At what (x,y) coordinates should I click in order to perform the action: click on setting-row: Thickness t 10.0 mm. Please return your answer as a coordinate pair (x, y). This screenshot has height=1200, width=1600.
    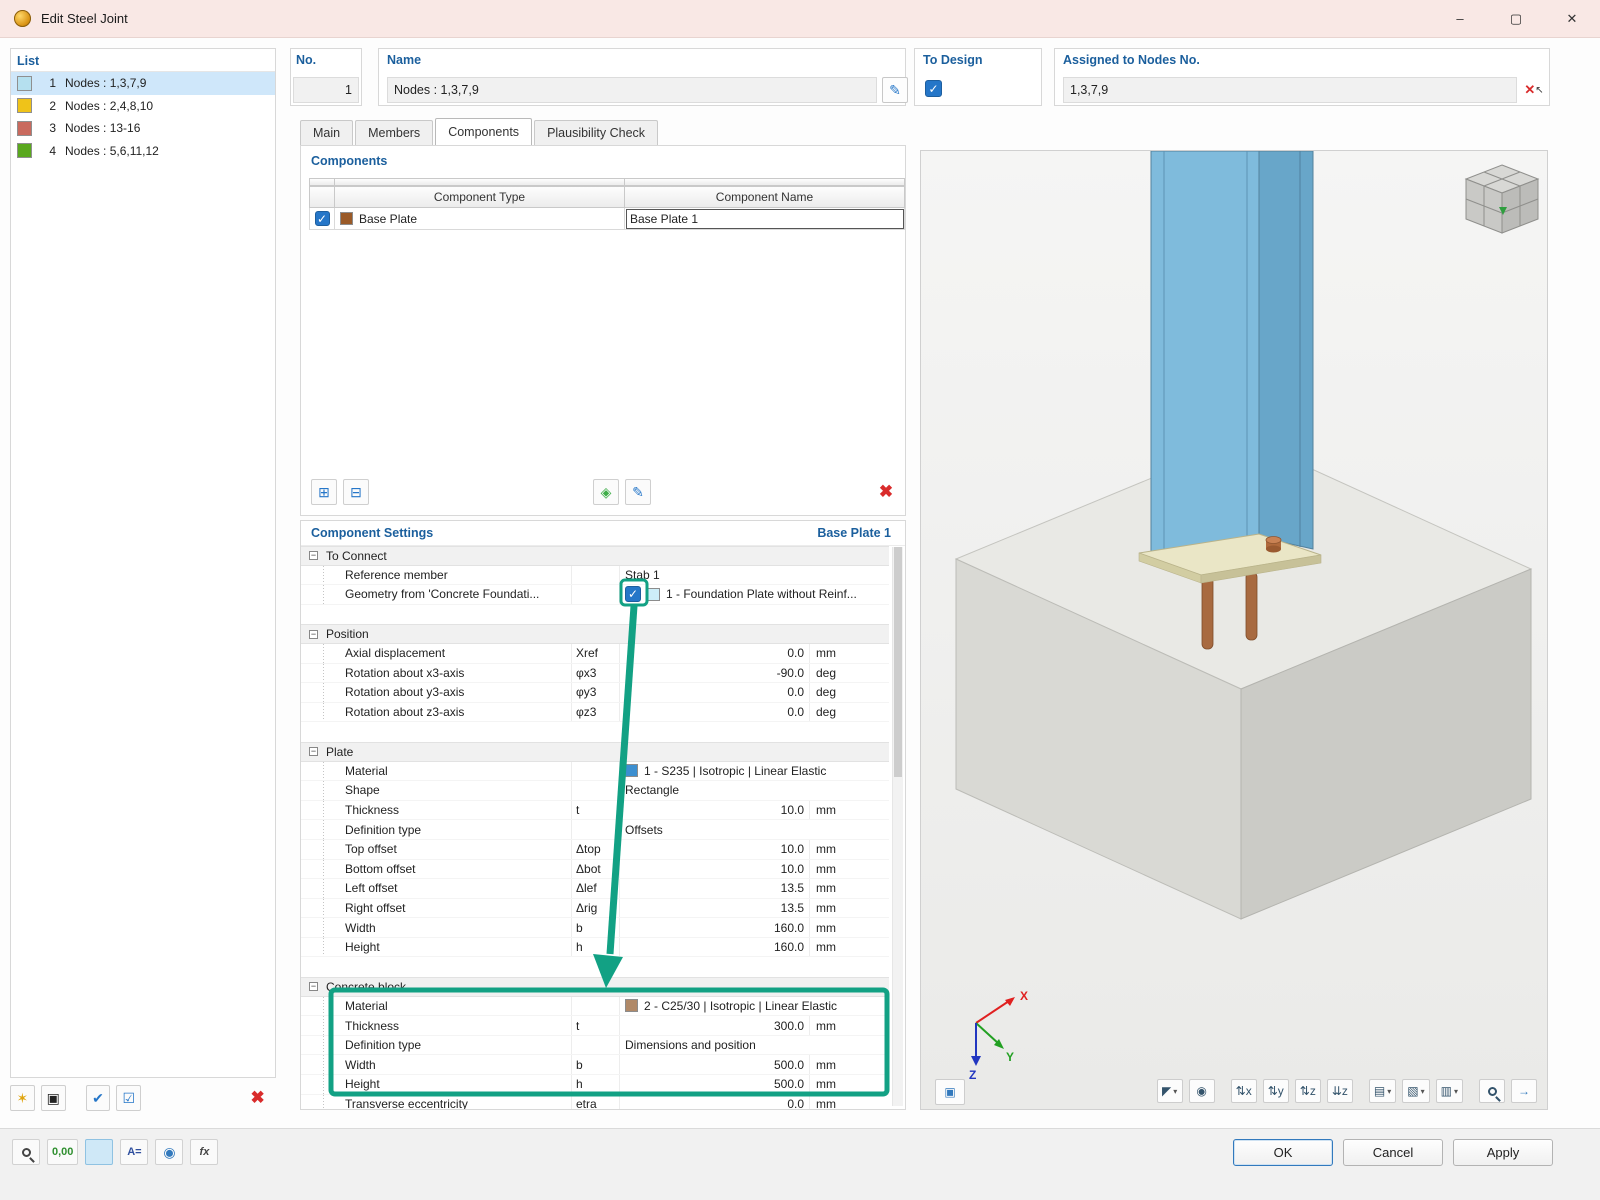
    Looking at the image, I should click on (595, 810).